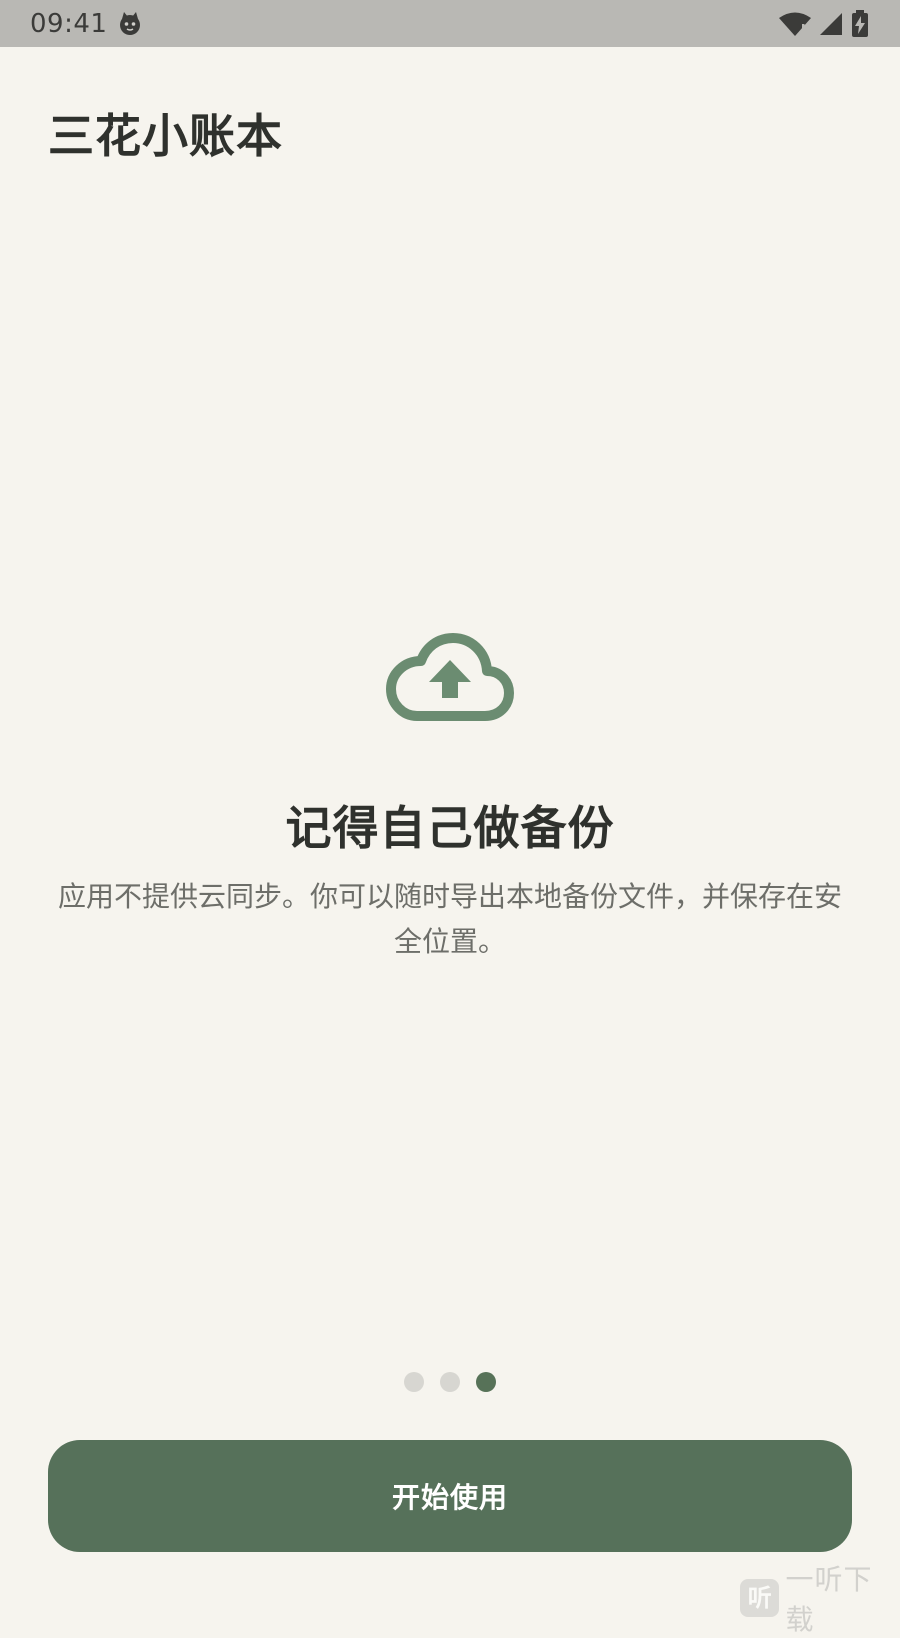  What do you see at coordinates (760, 1598) in the screenshot?
I see `watermark-logo: 听` at bounding box center [760, 1598].